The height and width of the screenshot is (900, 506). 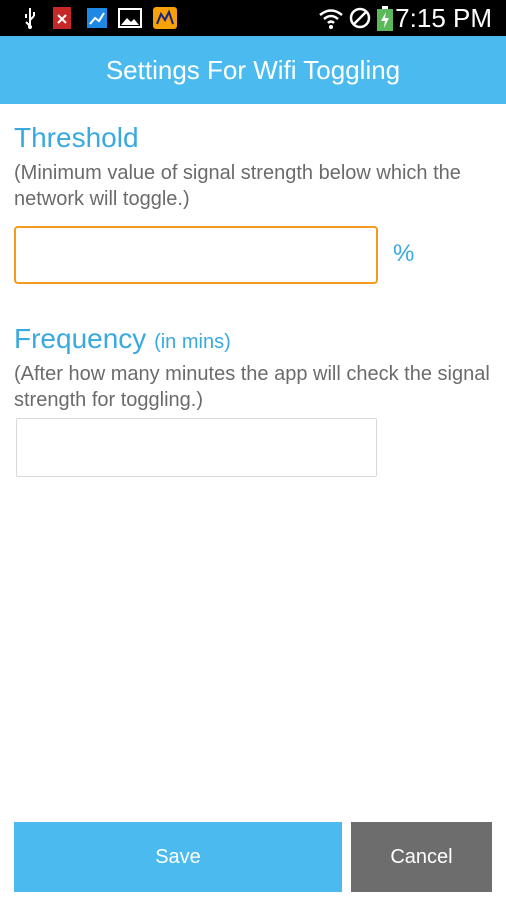 I want to click on threshold-title: Threshold, so click(x=76, y=137).